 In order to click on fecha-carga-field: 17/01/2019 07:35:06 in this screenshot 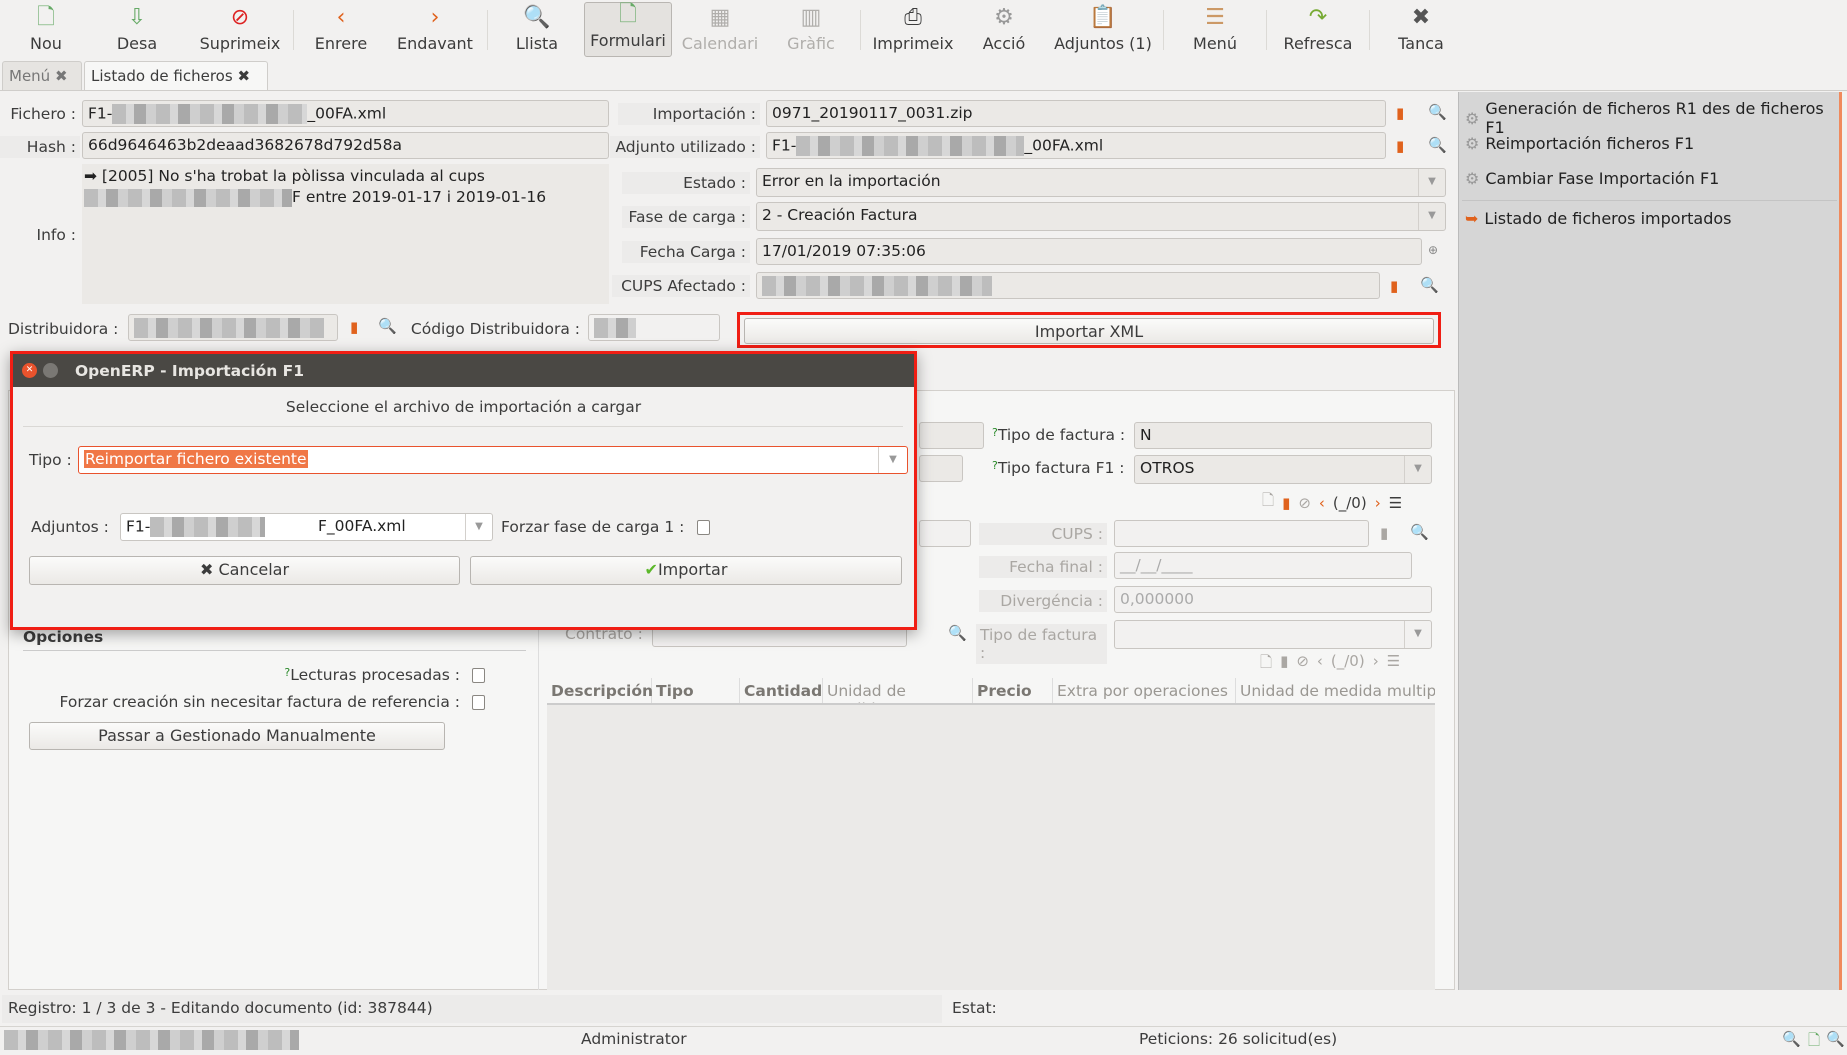, I will do `click(1089, 251)`.